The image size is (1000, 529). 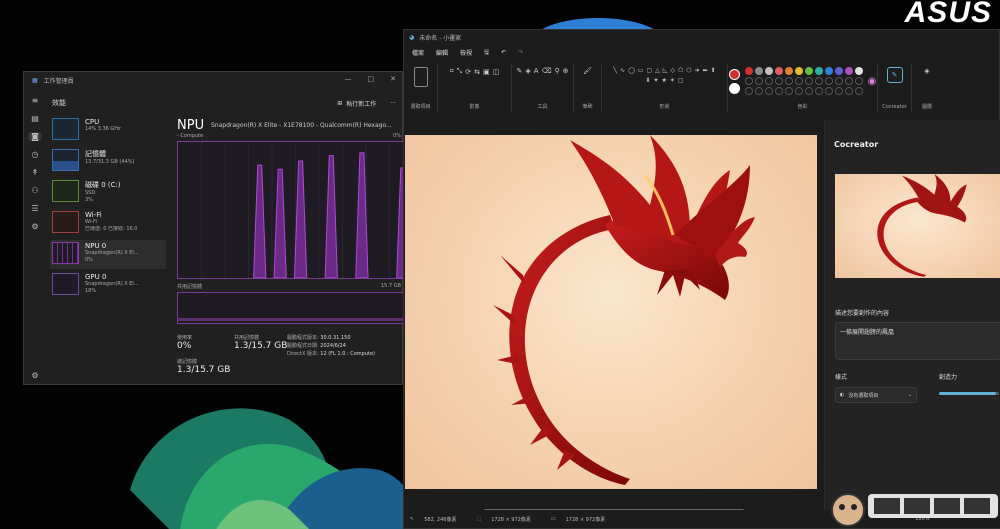 What do you see at coordinates (35, 375) in the screenshot?
I see `settings-icon: ⚙` at bounding box center [35, 375].